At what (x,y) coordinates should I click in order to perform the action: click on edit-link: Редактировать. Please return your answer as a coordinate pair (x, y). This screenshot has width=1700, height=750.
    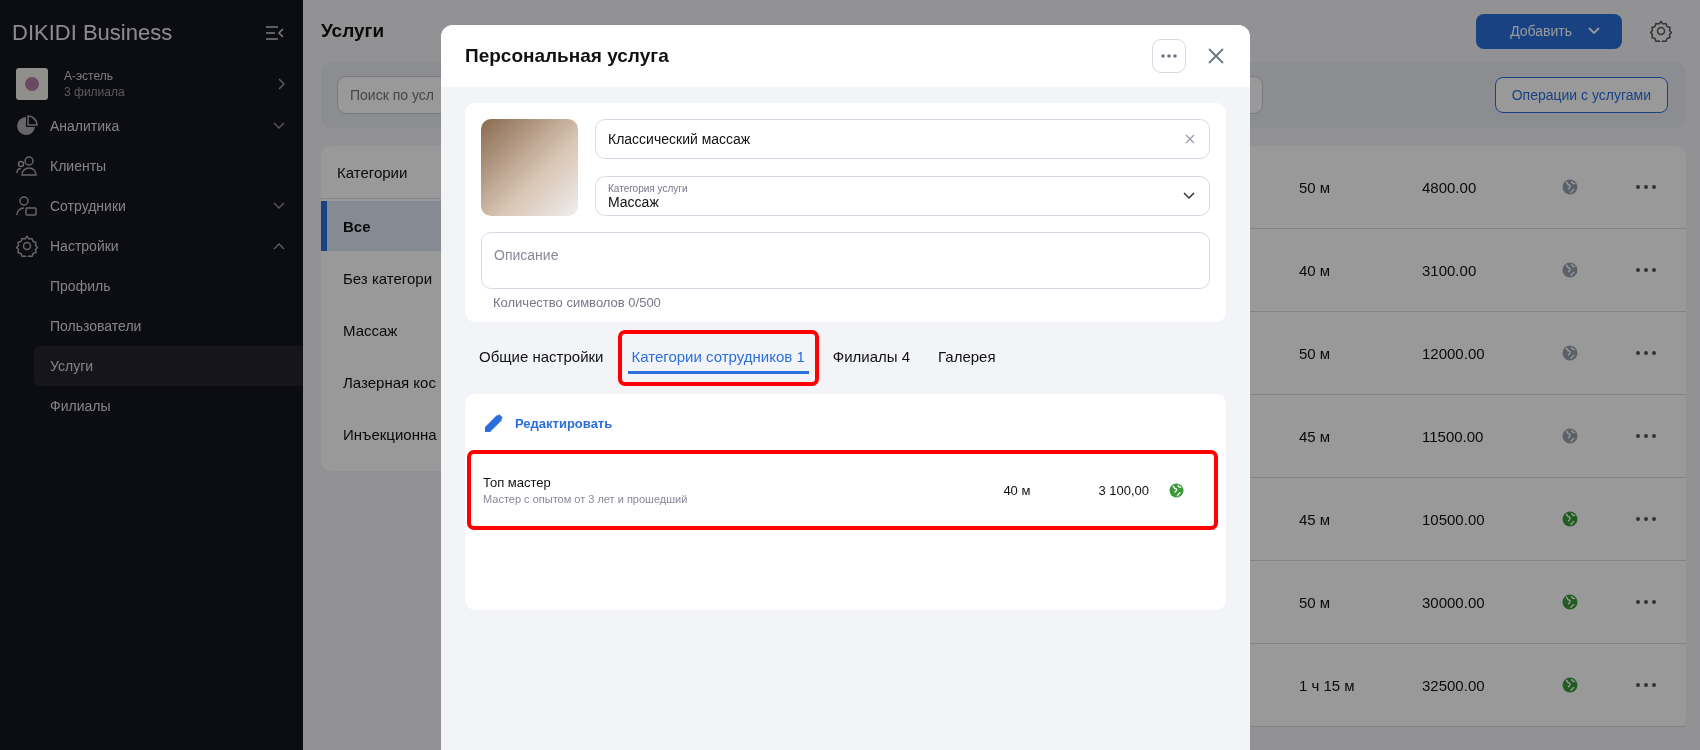
    Looking at the image, I should click on (549, 422).